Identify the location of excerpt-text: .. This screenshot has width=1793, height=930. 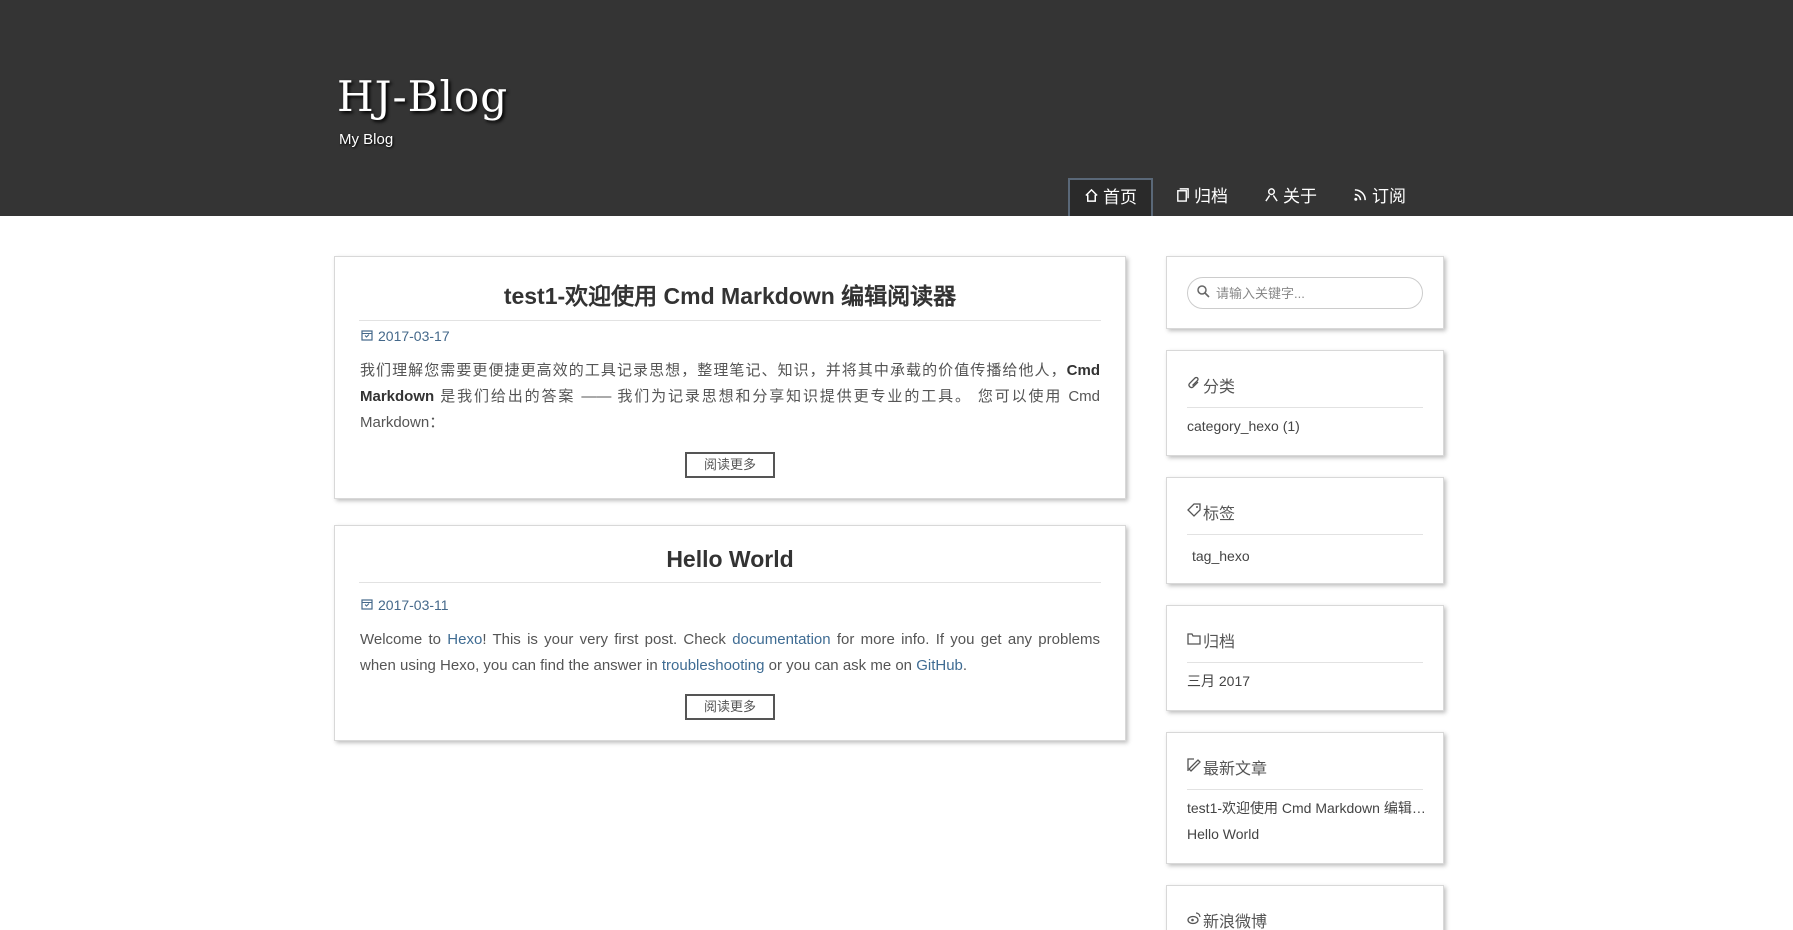
(965, 665).